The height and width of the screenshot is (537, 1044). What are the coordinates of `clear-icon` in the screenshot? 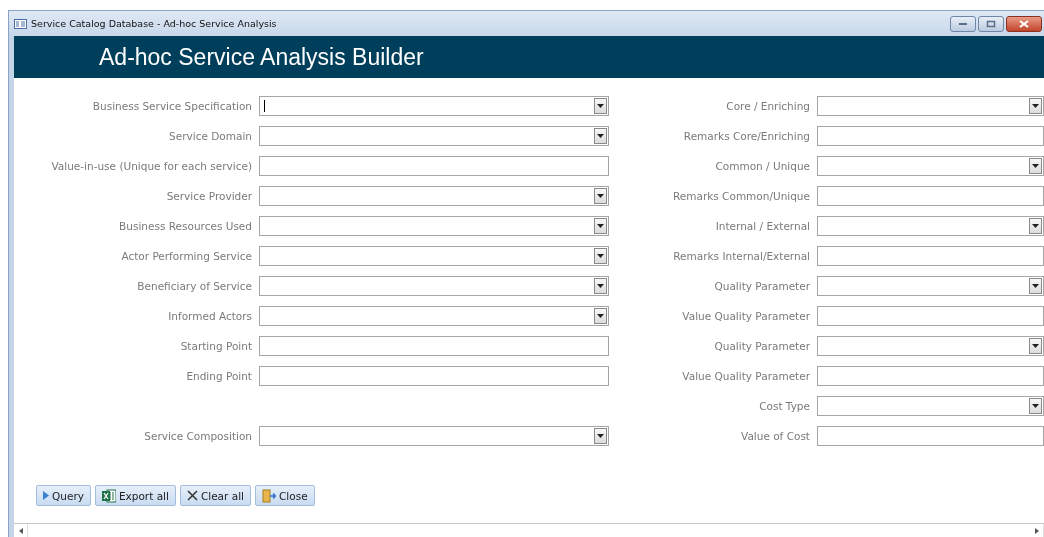 It's located at (192, 495).